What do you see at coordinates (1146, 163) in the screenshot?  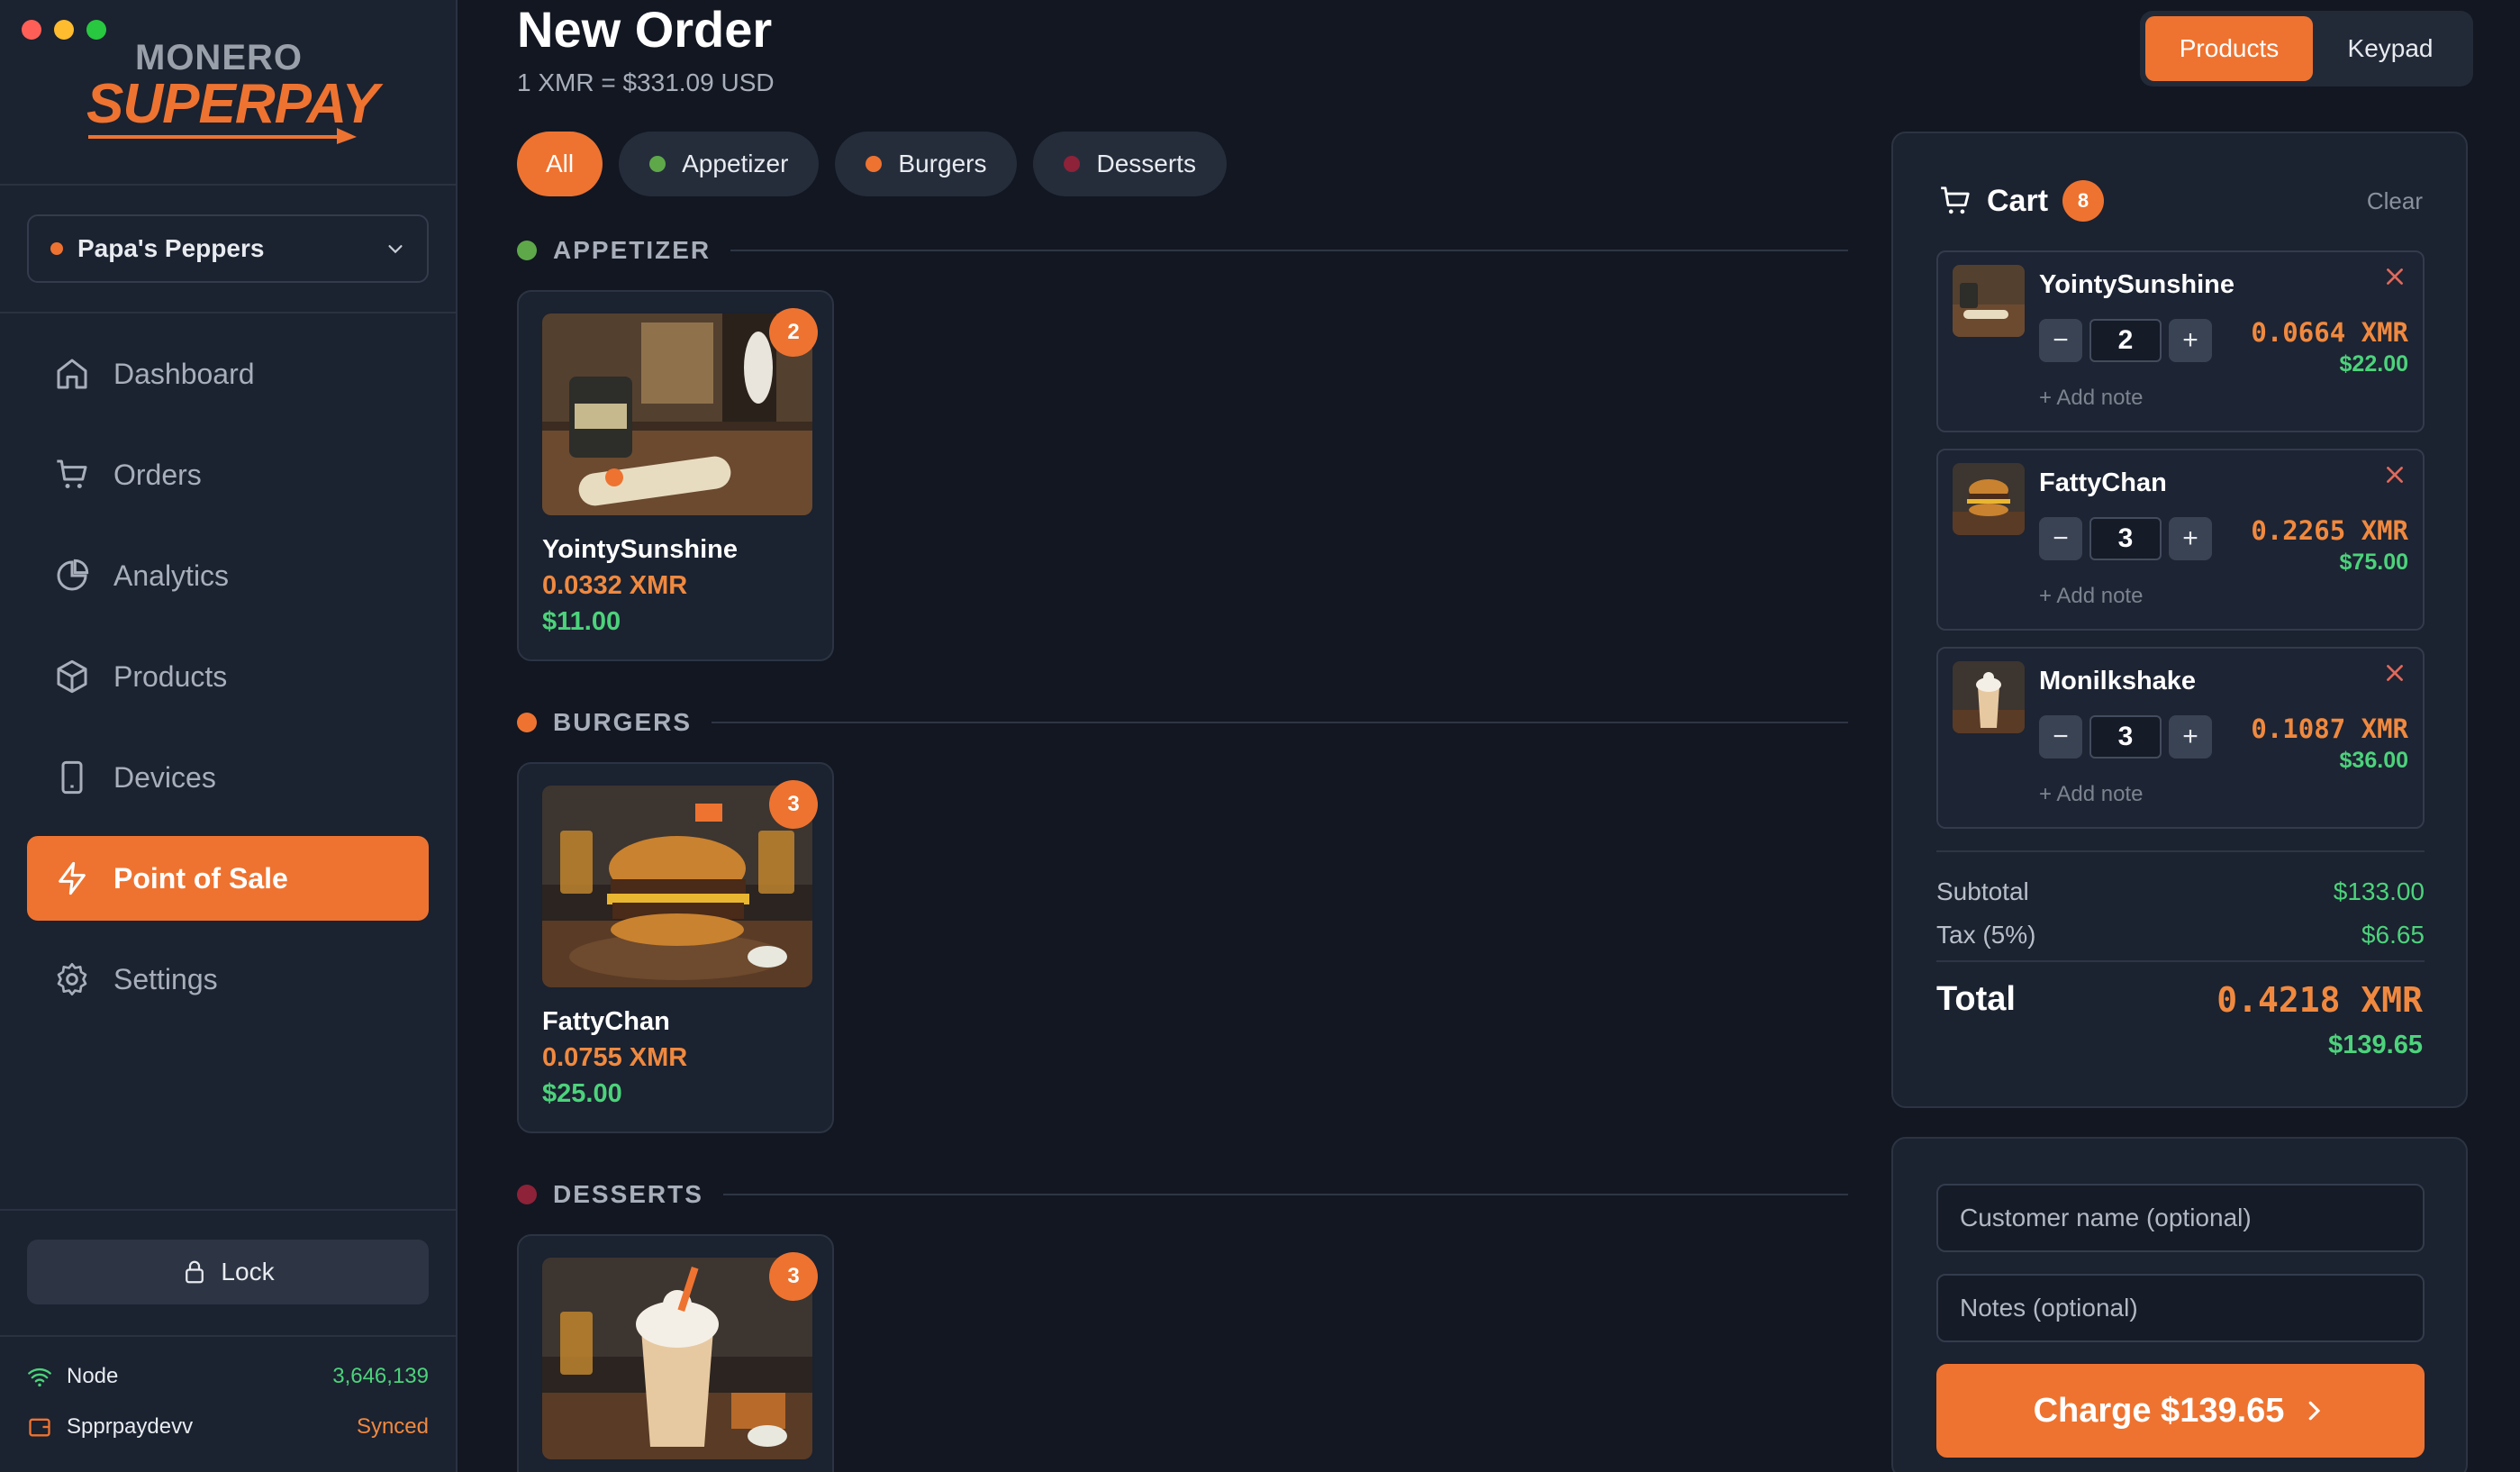 I see `filter-label: Desserts` at bounding box center [1146, 163].